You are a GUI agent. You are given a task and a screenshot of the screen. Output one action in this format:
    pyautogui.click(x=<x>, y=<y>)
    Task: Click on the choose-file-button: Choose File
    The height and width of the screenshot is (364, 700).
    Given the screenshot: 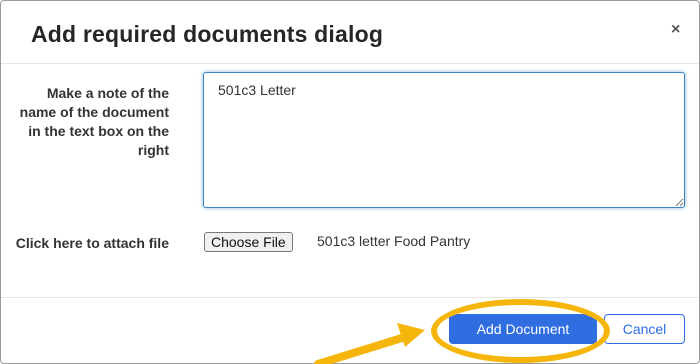 What is the action you would take?
    pyautogui.click(x=248, y=242)
    